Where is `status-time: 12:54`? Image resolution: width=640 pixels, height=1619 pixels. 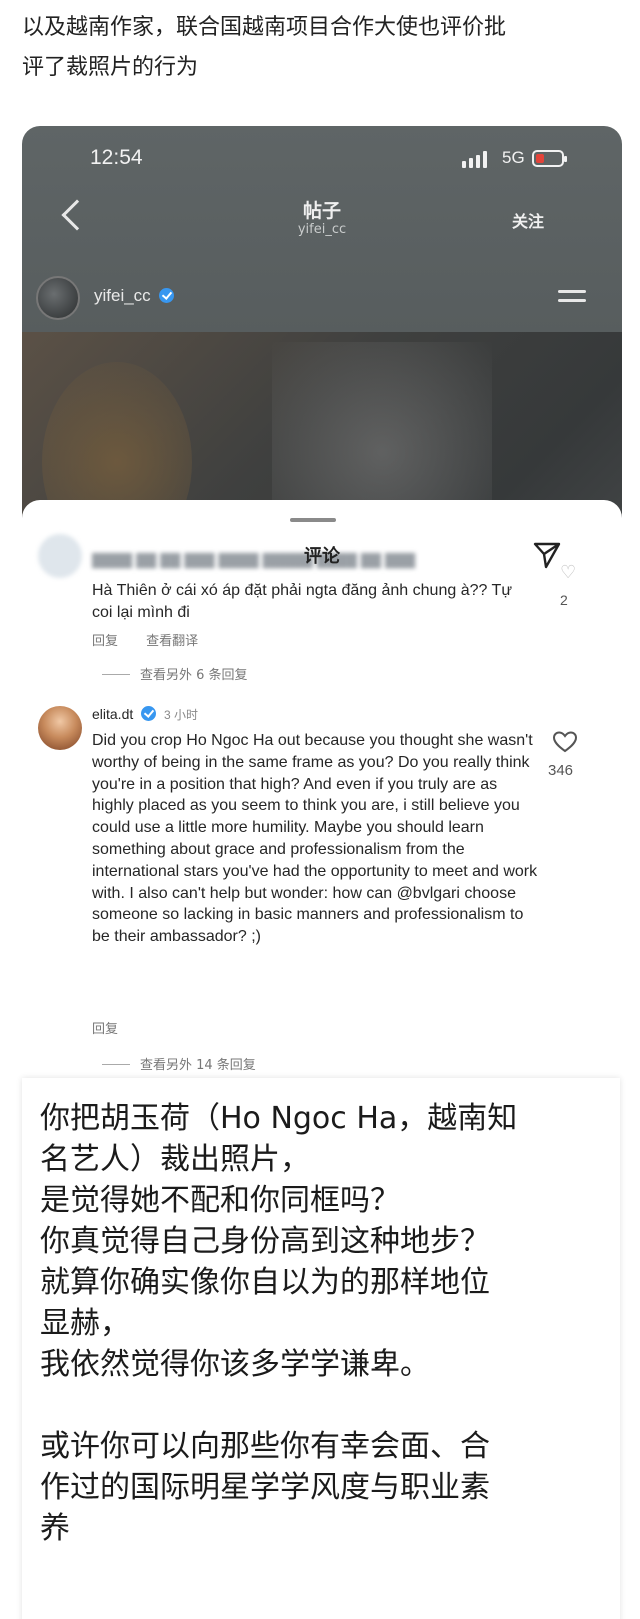 status-time: 12:54 is located at coordinates (116, 157).